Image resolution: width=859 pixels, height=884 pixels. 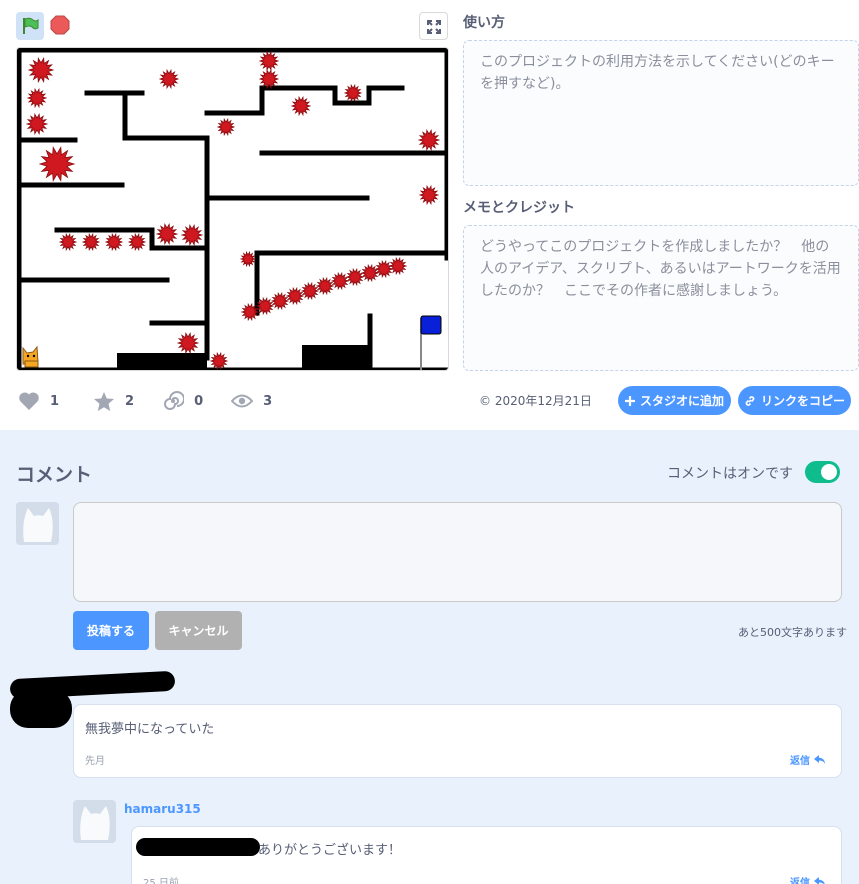 I want to click on post-button: 投稿する, so click(x=111, y=630).